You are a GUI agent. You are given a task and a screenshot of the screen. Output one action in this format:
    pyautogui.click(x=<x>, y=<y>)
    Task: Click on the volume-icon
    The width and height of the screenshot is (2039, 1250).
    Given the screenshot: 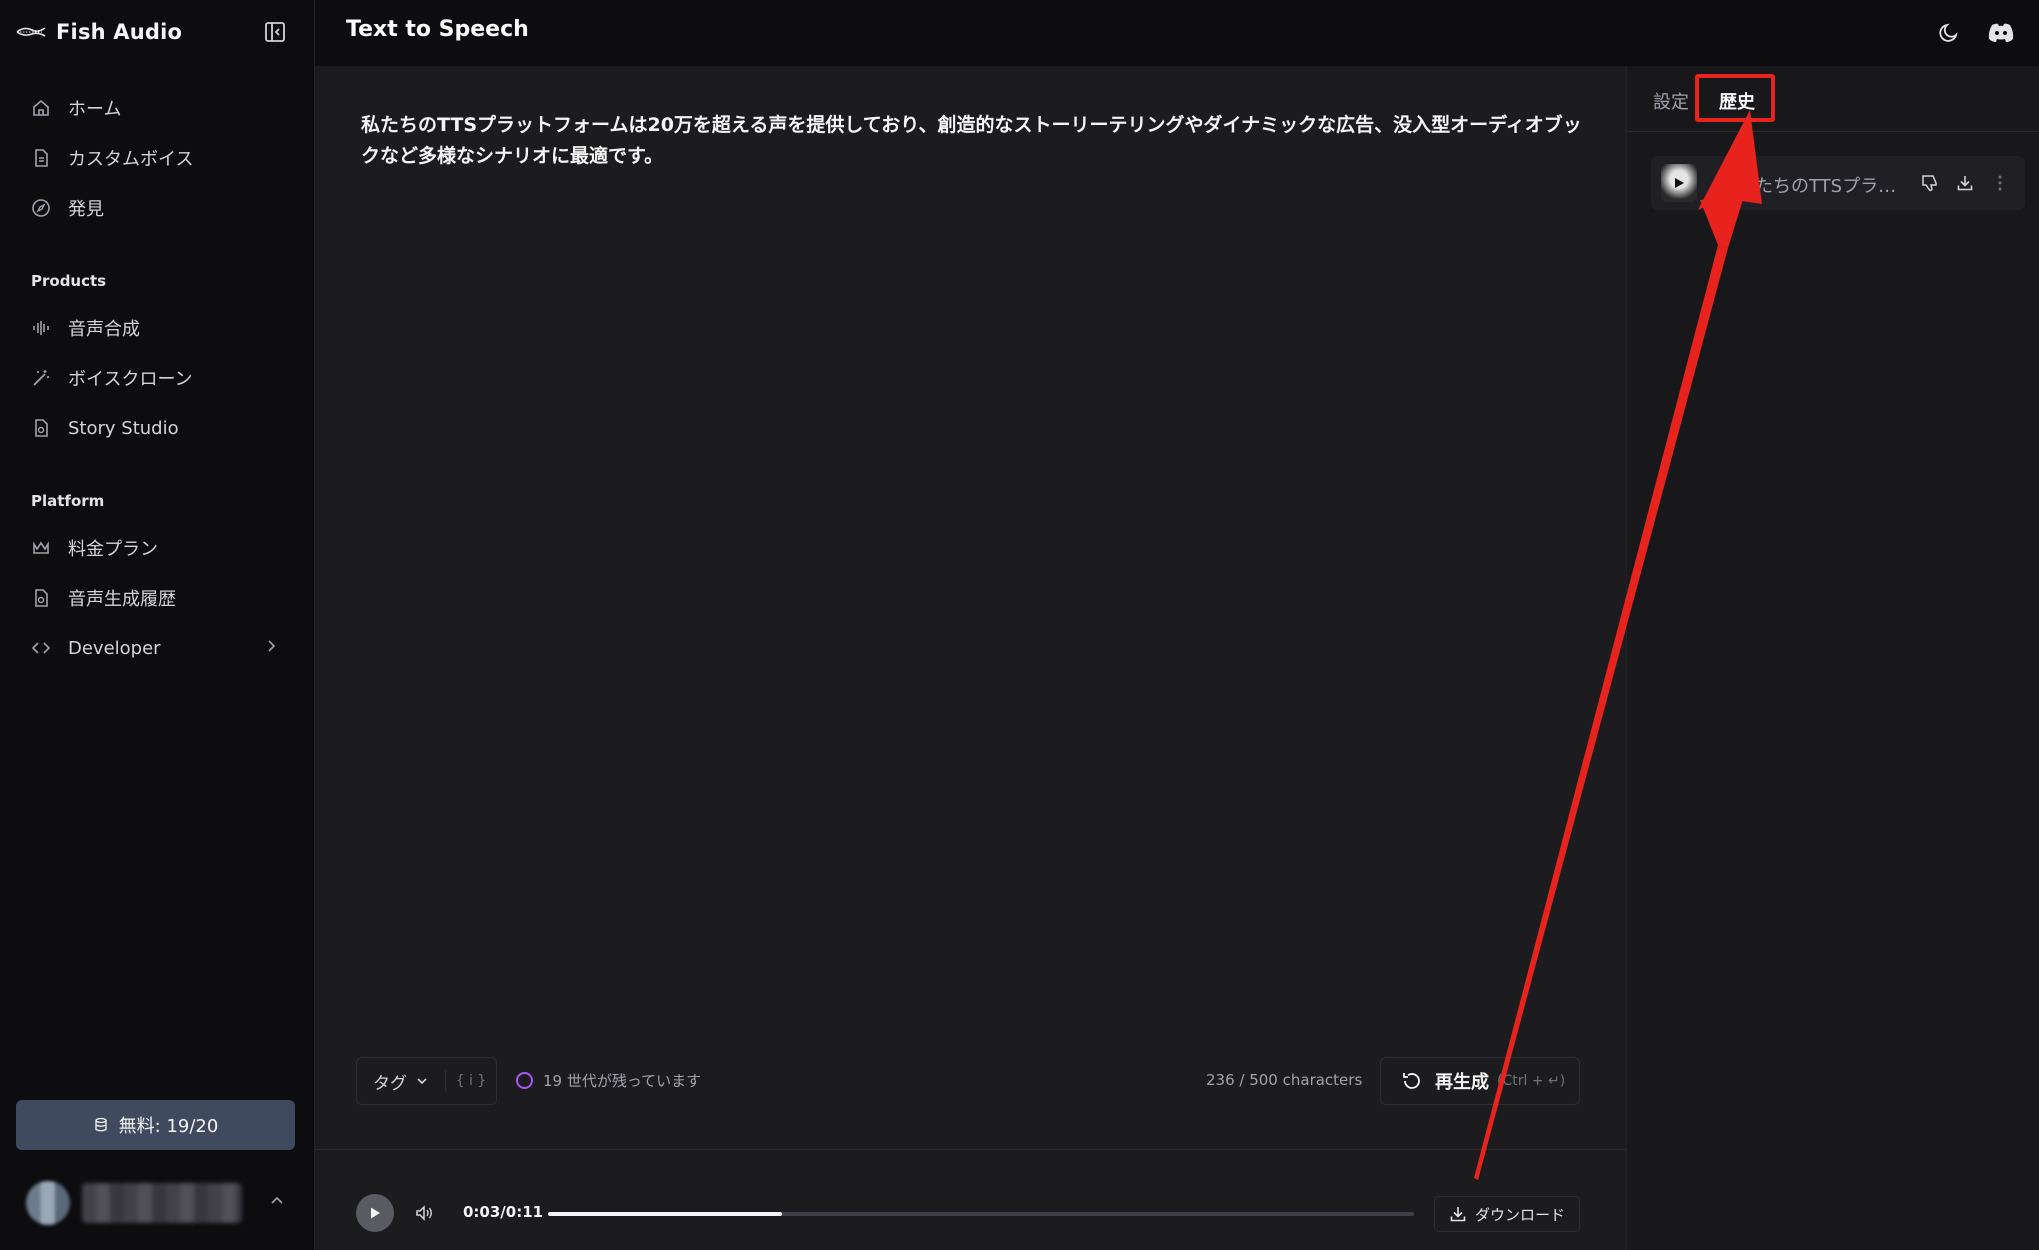 What is the action you would take?
    pyautogui.click(x=424, y=1213)
    